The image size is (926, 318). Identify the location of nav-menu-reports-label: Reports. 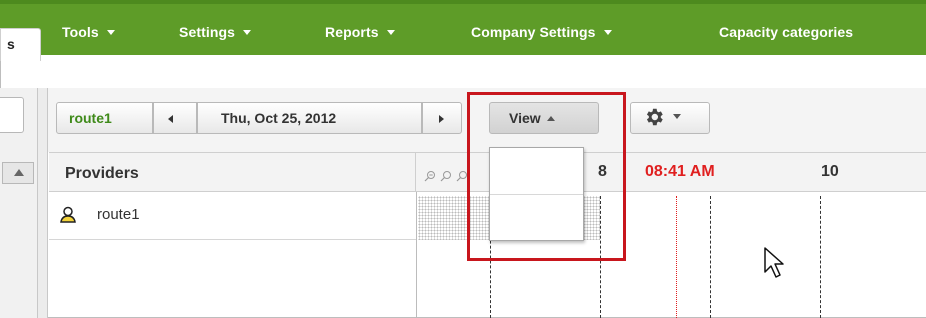
(352, 32).